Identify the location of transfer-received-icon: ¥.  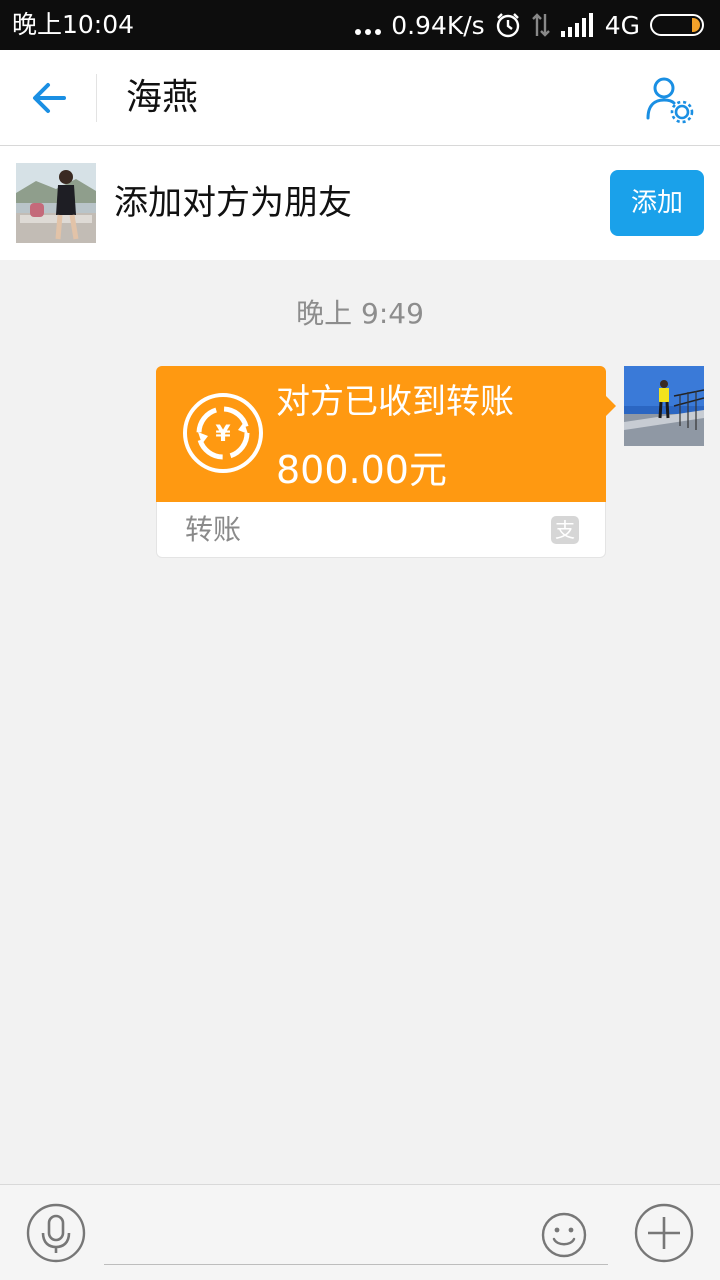
(223, 433).